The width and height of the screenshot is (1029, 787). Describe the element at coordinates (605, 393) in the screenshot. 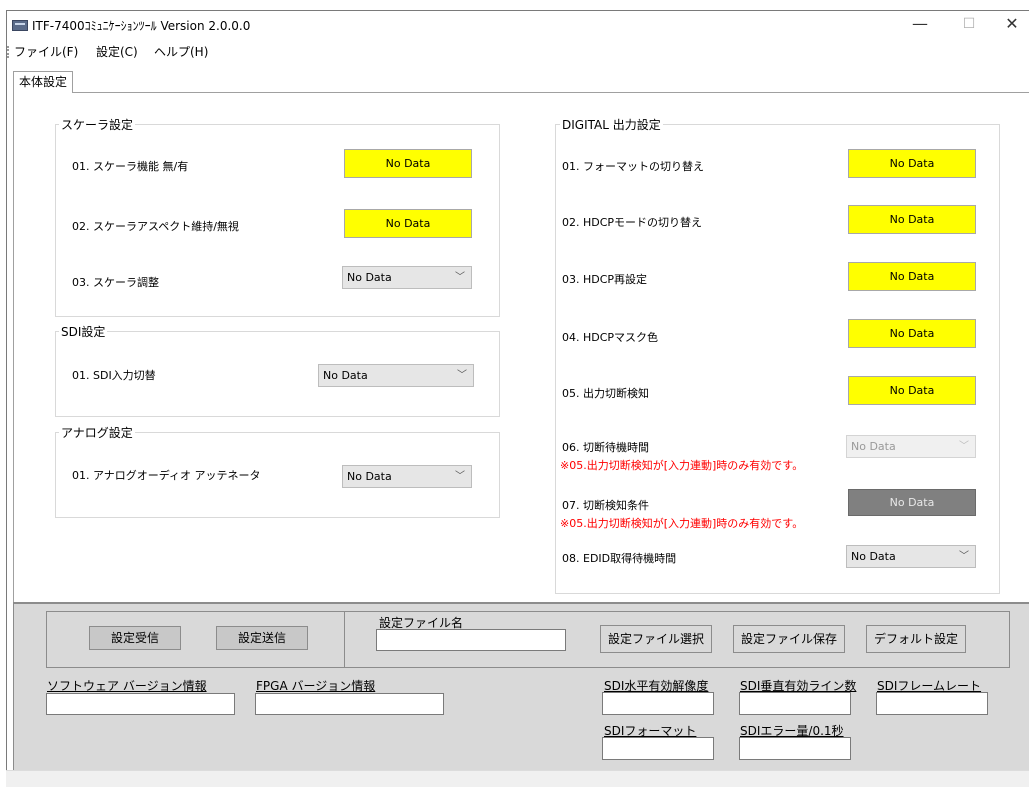

I see `digital-row-5-label: 05. 出力切断検知` at that location.